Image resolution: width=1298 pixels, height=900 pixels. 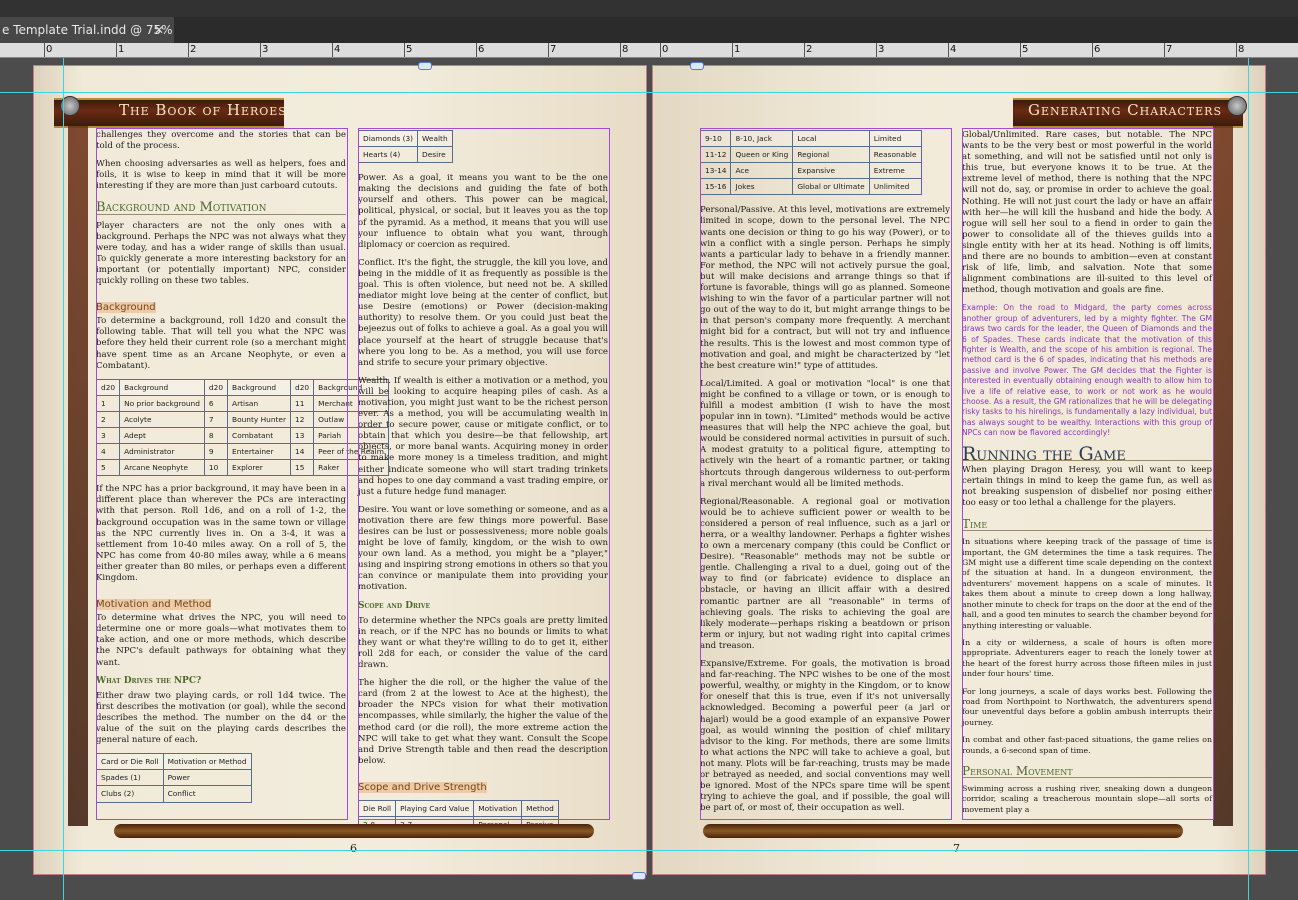 I want to click on table-cell: 11, so click(x=302, y=403).